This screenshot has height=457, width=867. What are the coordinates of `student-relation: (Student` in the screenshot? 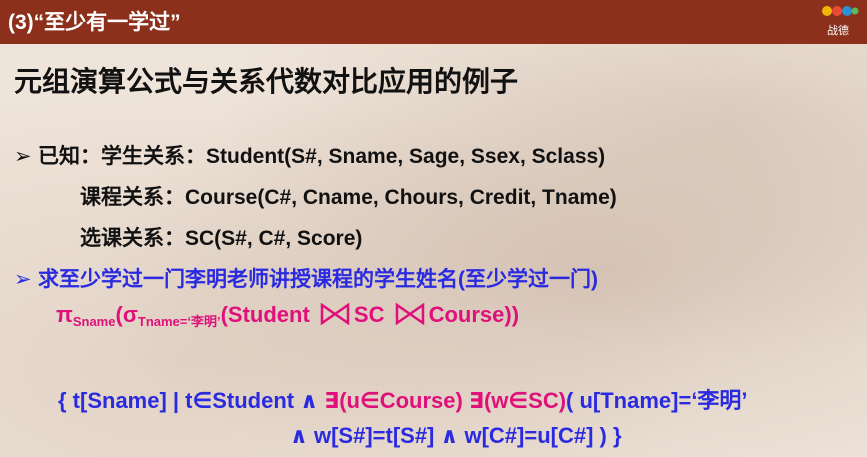 It's located at (265, 314).